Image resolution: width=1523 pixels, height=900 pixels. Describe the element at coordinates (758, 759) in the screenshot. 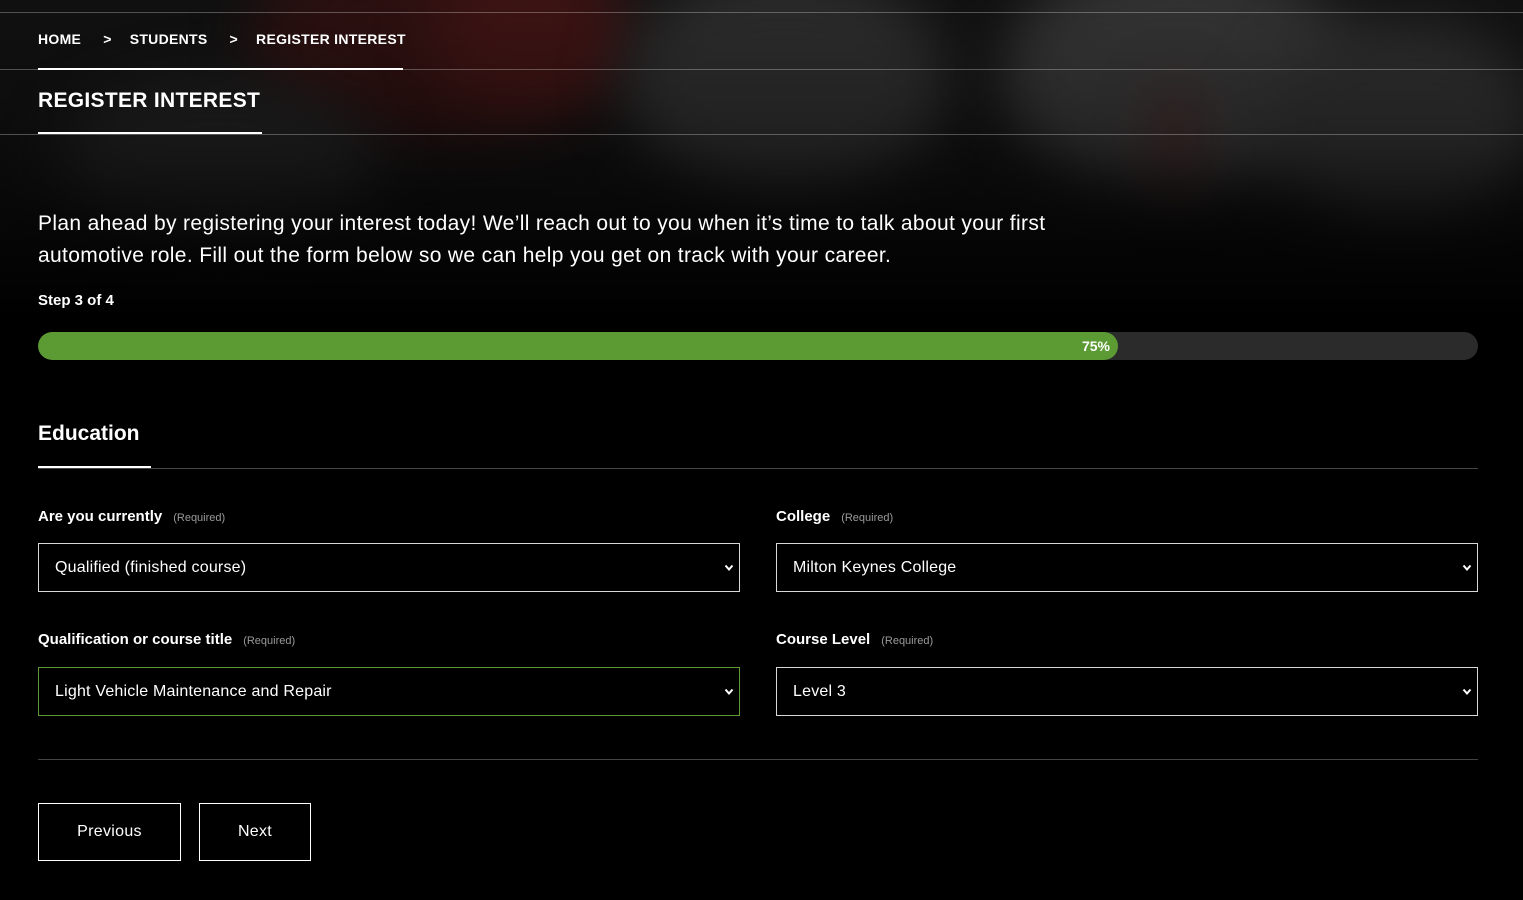

I see `form-footer-divider` at that location.